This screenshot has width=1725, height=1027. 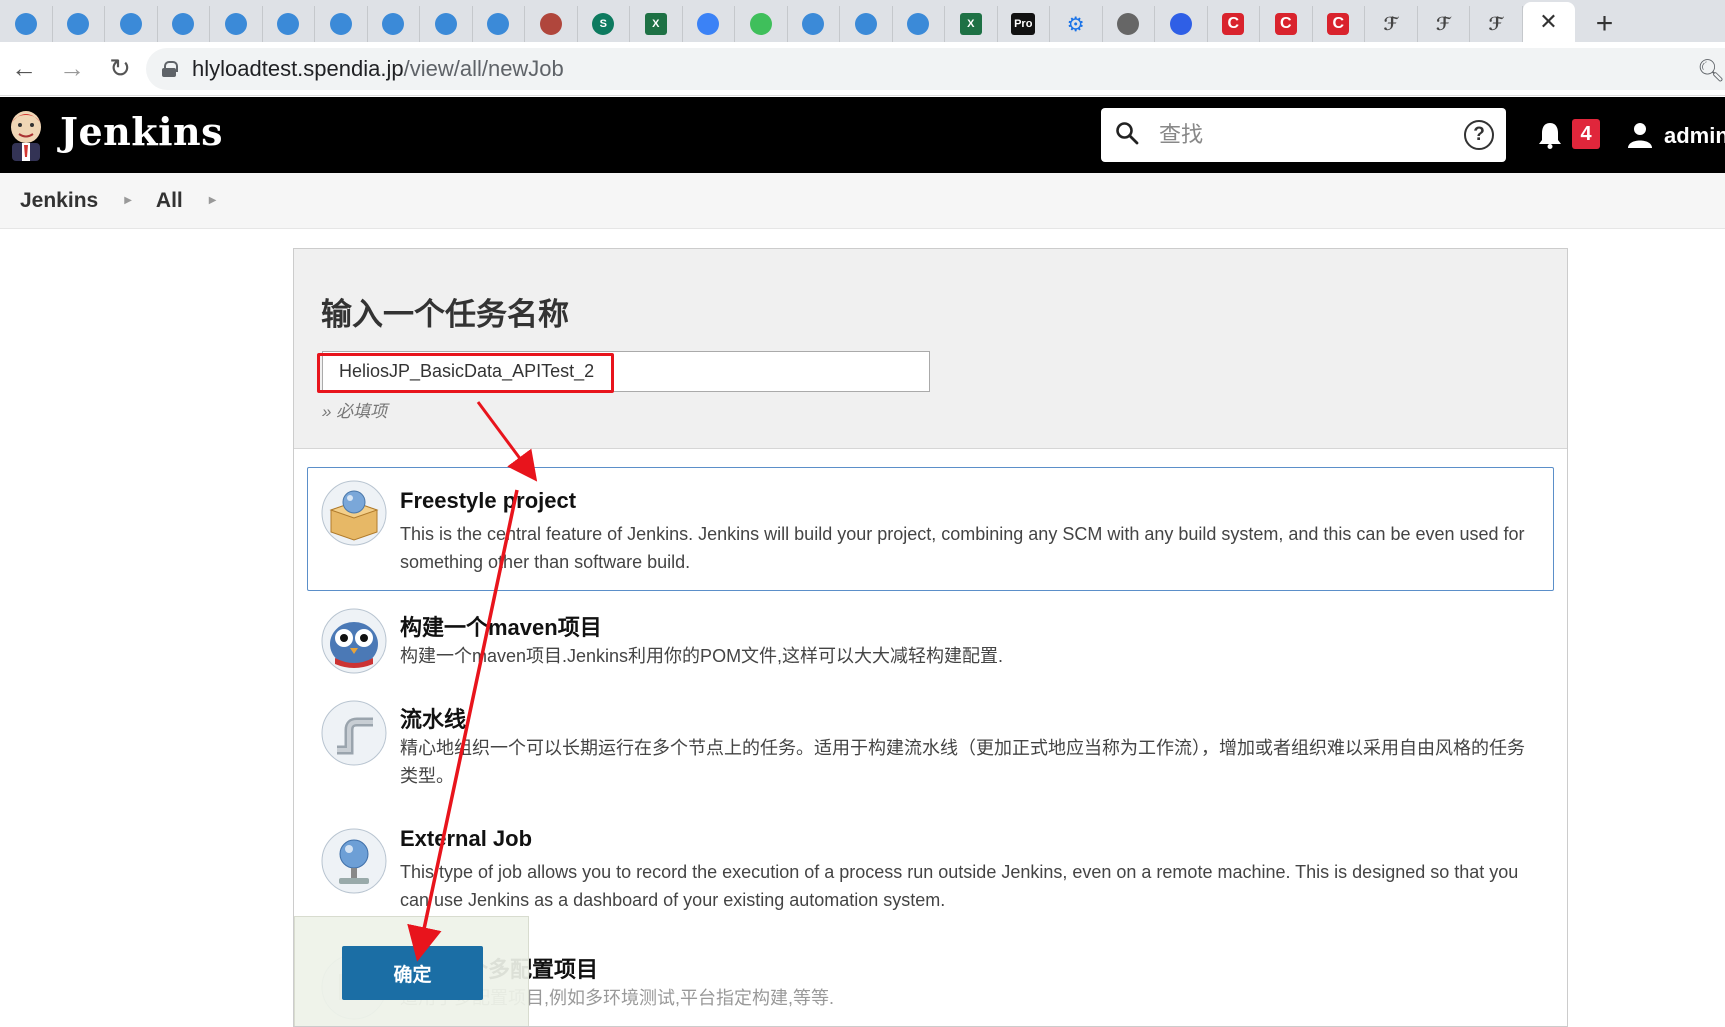 What do you see at coordinates (501, 627) in the screenshot?
I see `job-type-name: 构建一个maven项目` at bounding box center [501, 627].